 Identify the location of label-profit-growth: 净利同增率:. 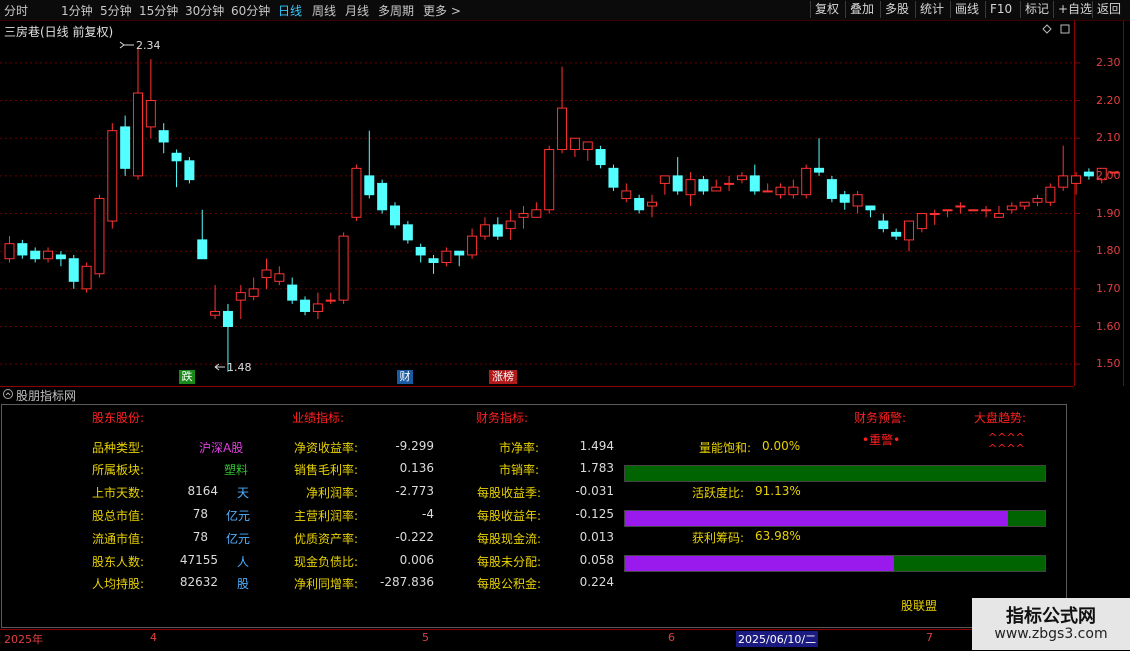
(326, 584).